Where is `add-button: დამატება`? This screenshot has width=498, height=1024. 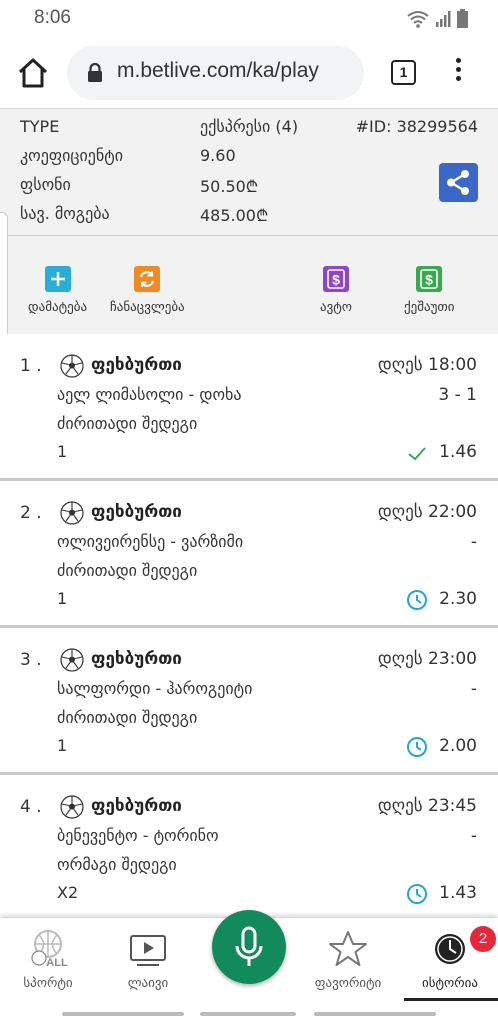 add-button: დამატება is located at coordinates (57, 290).